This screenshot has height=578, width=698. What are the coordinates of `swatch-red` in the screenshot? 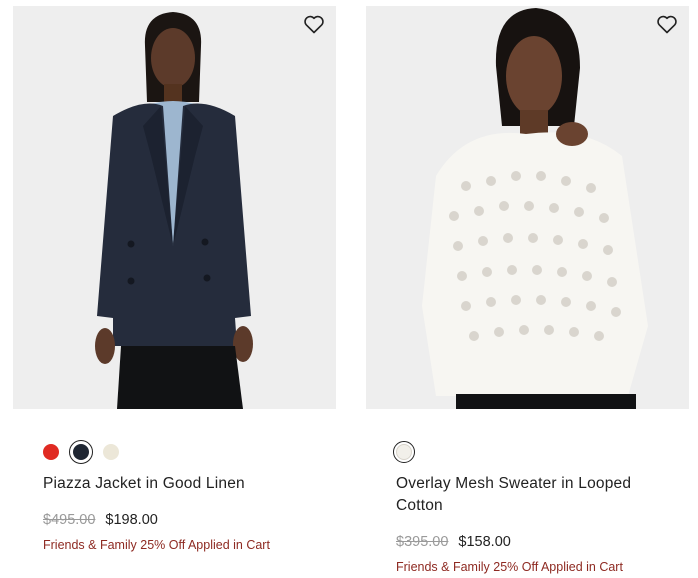 It's located at (51, 452).